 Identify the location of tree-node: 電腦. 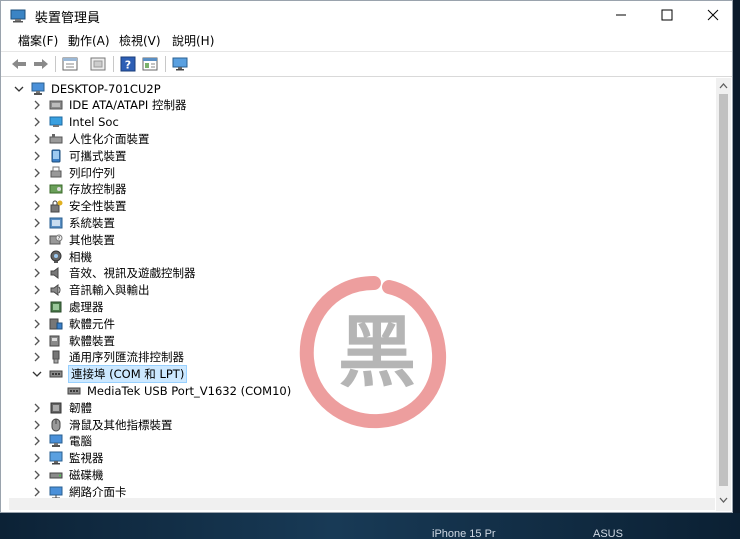
(61, 441).